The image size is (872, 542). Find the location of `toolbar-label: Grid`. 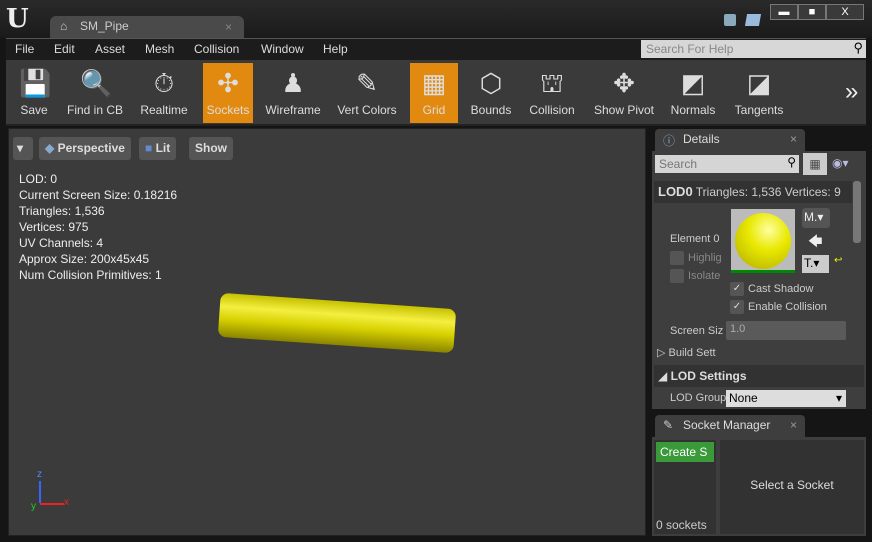

toolbar-label: Grid is located at coordinates (434, 110).